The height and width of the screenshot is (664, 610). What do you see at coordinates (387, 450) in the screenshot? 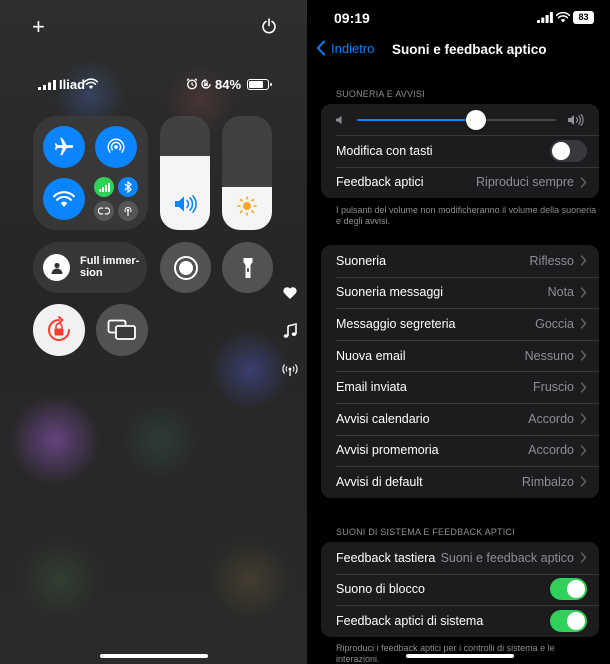
I see `row-label: Avvisi promemoria` at bounding box center [387, 450].